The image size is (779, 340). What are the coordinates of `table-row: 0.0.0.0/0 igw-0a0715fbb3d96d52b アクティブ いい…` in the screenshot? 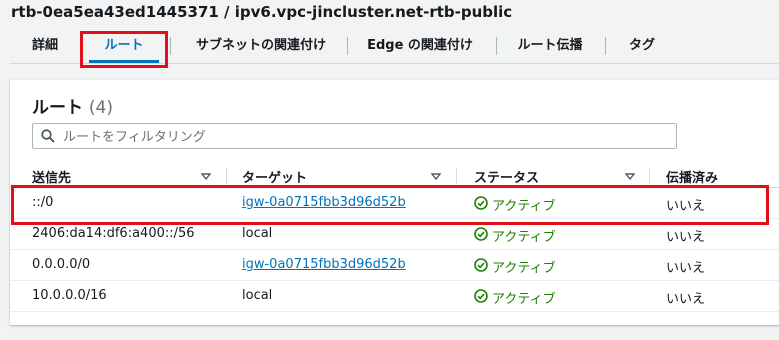 It's located at (394, 265).